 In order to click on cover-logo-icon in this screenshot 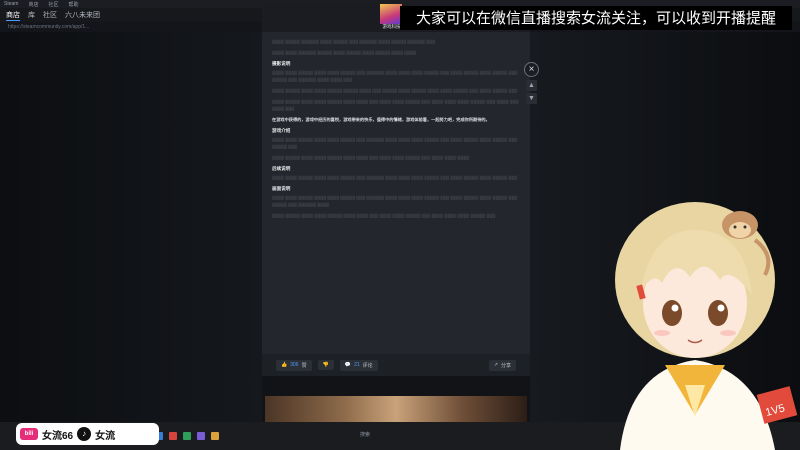, I will do `click(391, 14)`.